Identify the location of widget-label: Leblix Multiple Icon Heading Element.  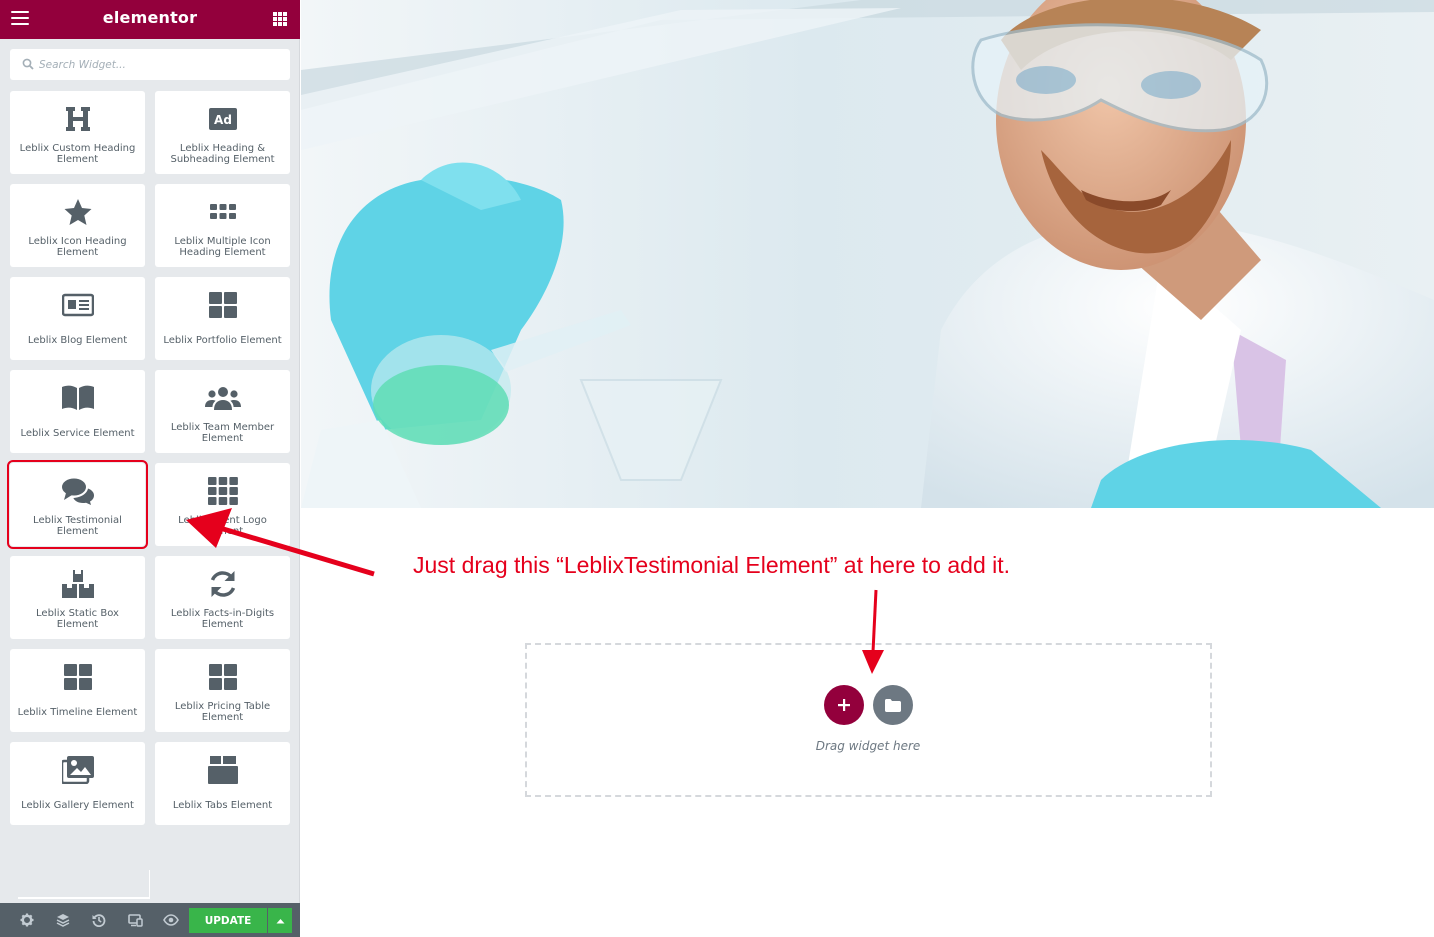
(222, 247).